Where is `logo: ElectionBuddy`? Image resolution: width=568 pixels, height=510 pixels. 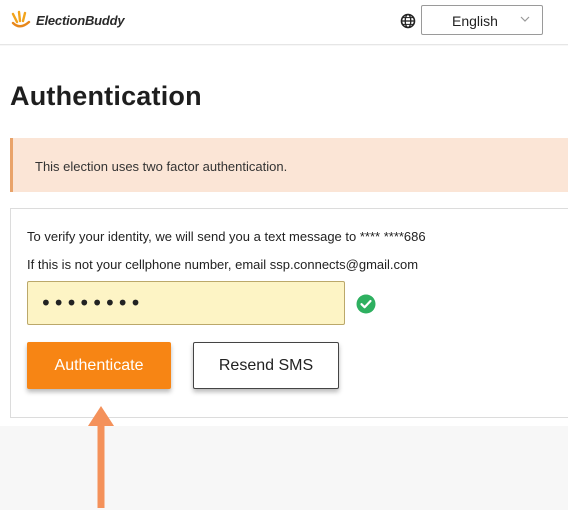 logo: ElectionBuddy is located at coordinates (67, 20).